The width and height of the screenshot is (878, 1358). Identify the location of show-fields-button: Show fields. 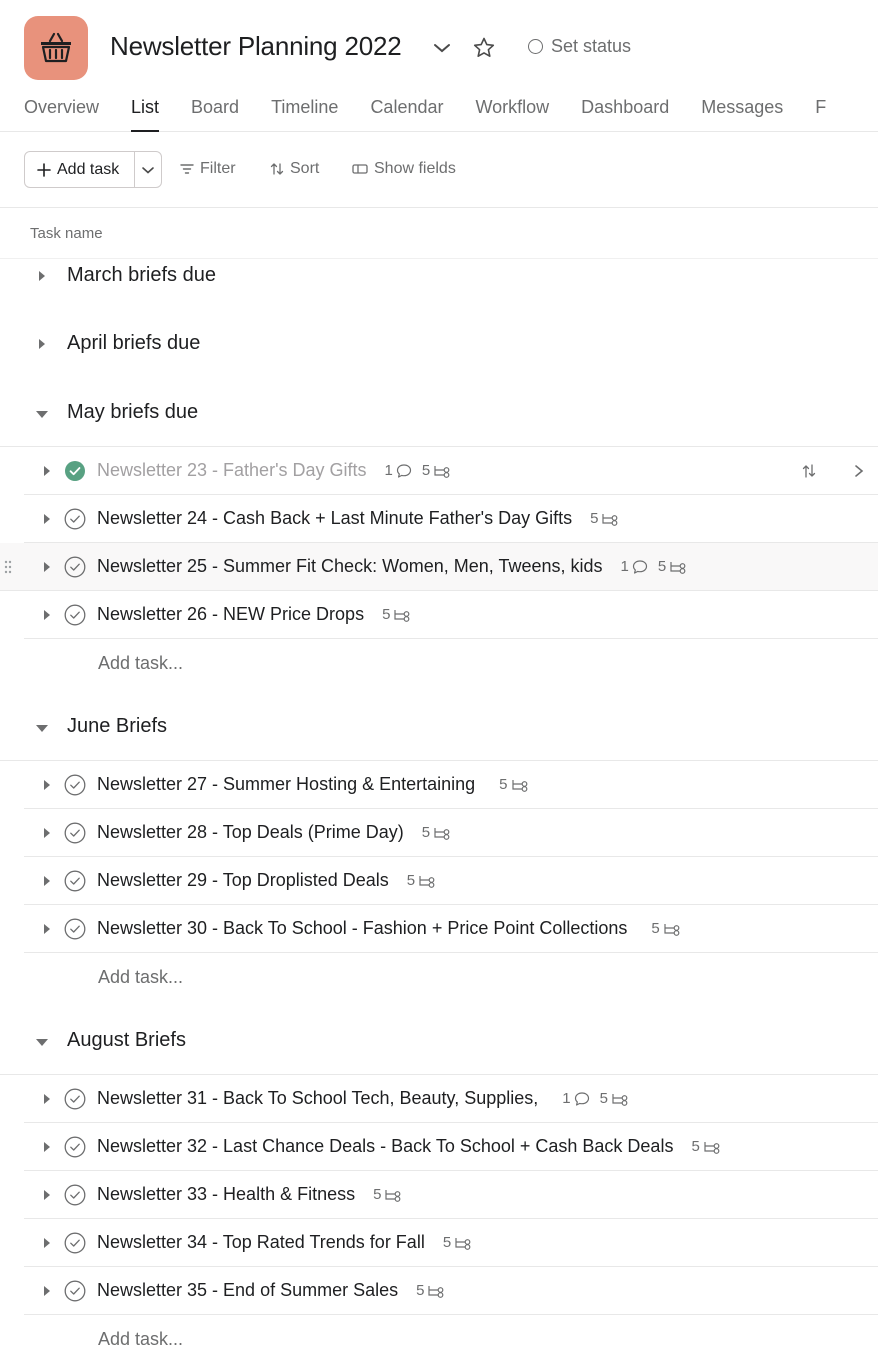
(404, 169).